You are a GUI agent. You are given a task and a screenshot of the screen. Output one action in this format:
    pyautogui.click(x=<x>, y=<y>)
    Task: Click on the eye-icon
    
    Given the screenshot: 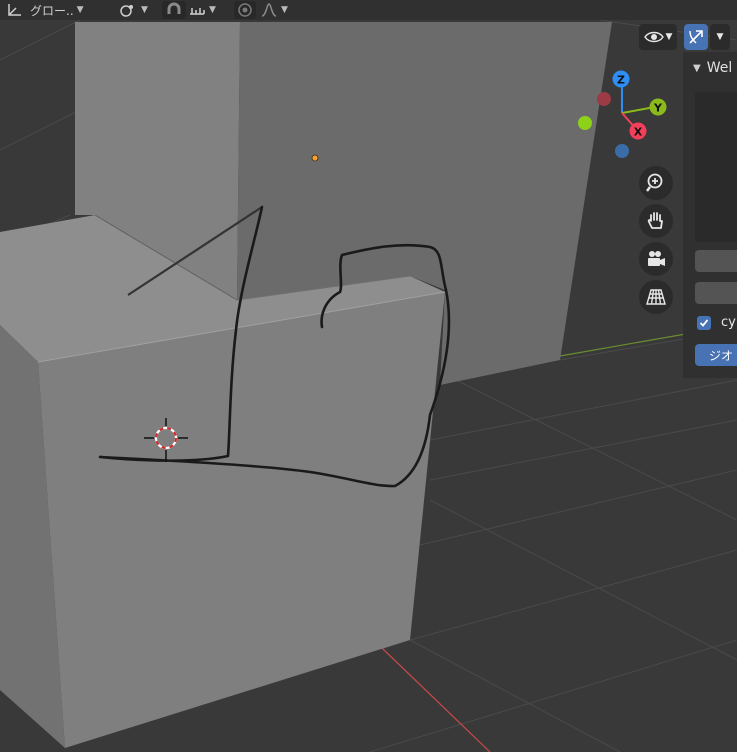 What is the action you would take?
    pyautogui.click(x=653, y=37)
    